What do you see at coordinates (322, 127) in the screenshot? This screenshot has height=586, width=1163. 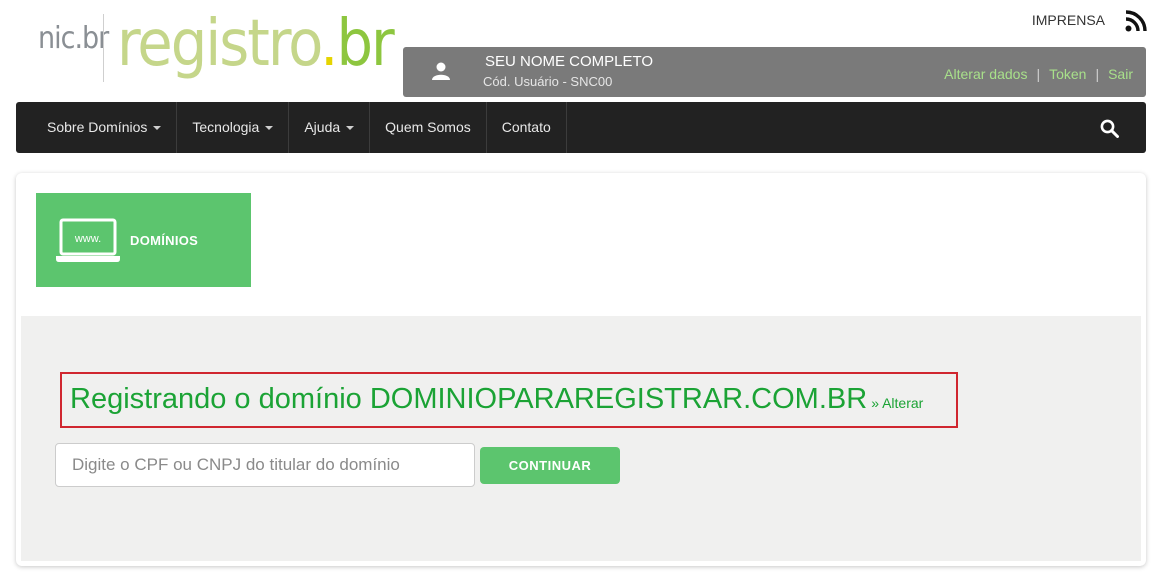 I see `nav-item-label: Ajuda` at bounding box center [322, 127].